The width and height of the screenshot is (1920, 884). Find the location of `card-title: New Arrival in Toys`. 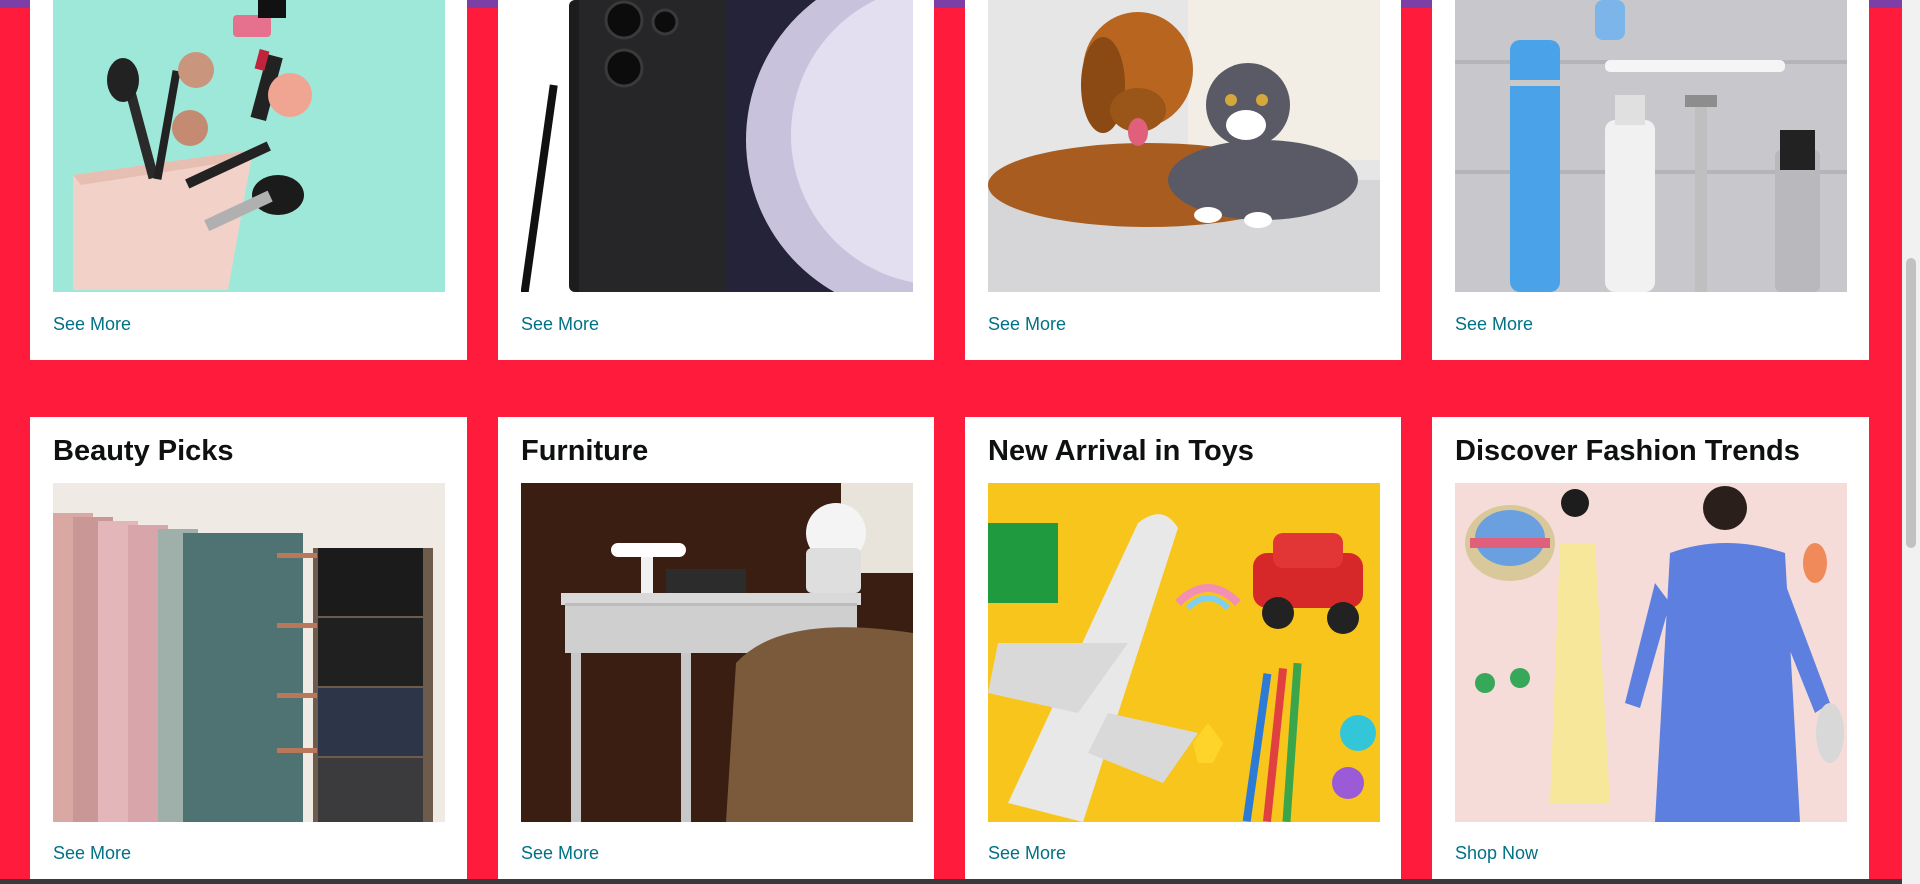

card-title: New Arrival in Toys is located at coordinates (1121, 451).